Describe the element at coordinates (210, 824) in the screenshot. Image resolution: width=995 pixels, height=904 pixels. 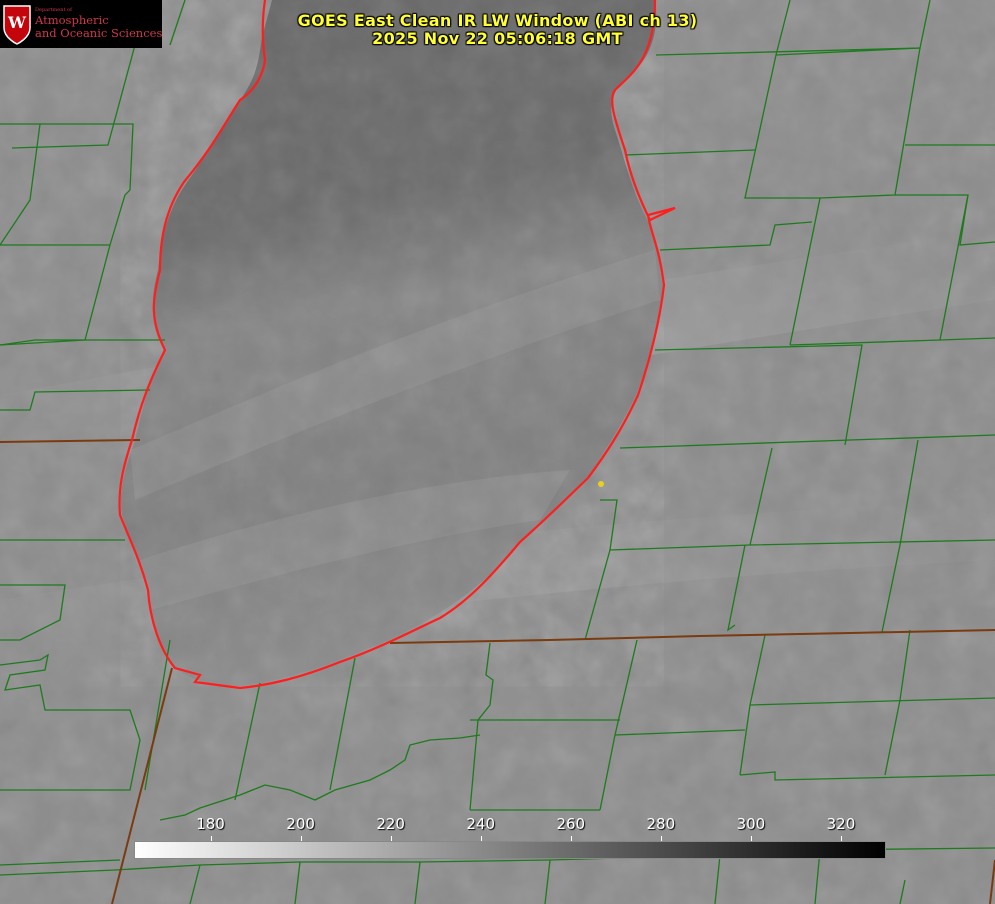
I see `colorbar-tick-label: 180` at that location.